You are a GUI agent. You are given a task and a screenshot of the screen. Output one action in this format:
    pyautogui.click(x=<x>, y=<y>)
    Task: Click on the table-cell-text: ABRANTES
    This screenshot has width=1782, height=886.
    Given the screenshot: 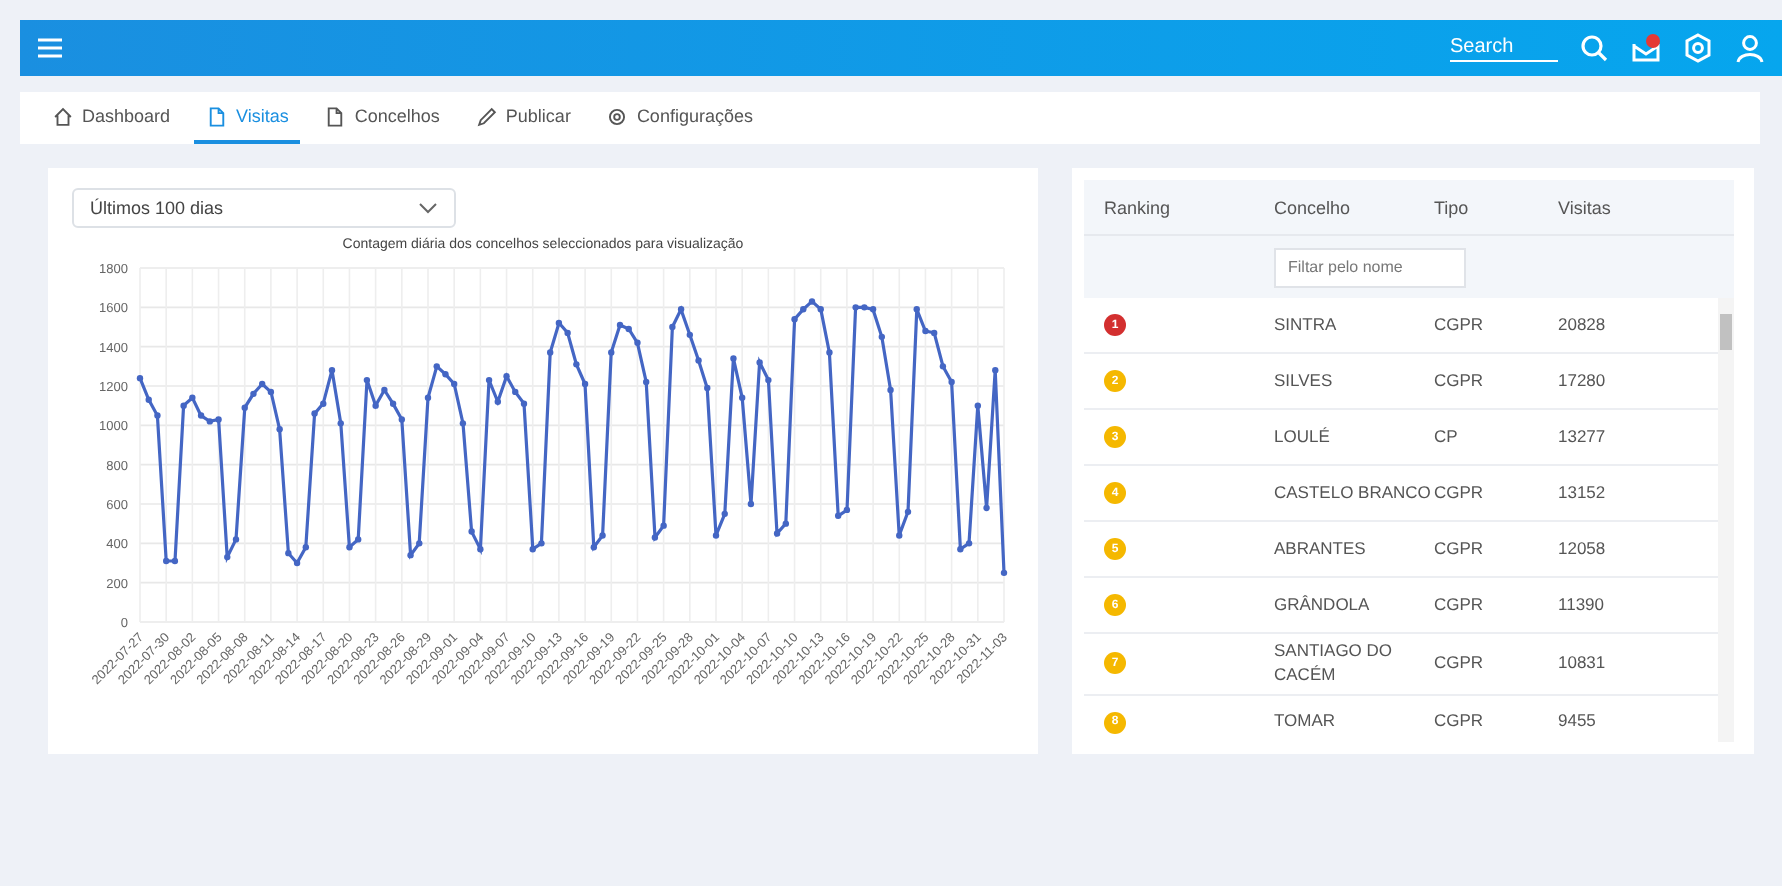 What is the action you would take?
    pyautogui.click(x=1321, y=548)
    